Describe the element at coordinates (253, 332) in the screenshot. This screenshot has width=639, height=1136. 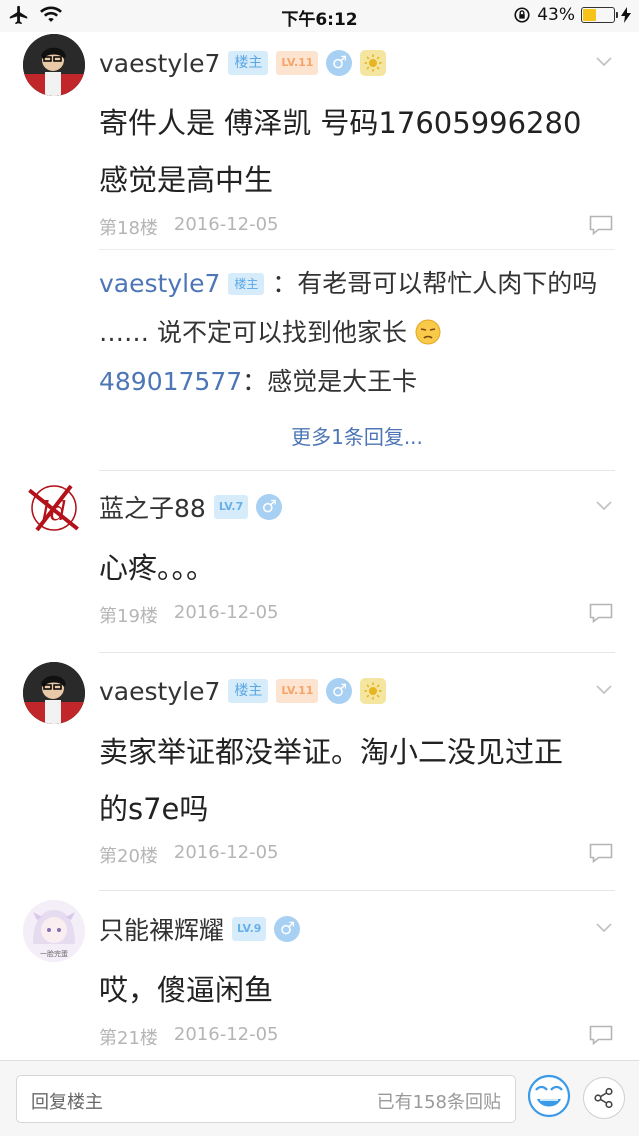
I see `reply-text-cont: …… 说不定可以找到他家长` at that location.